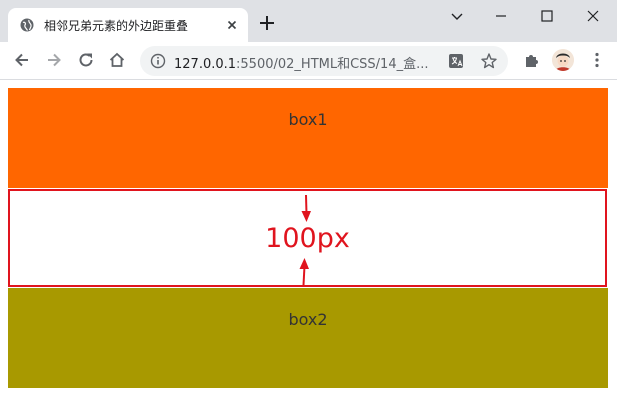  Describe the element at coordinates (593, 16) in the screenshot. I see `close-window-icon` at that location.